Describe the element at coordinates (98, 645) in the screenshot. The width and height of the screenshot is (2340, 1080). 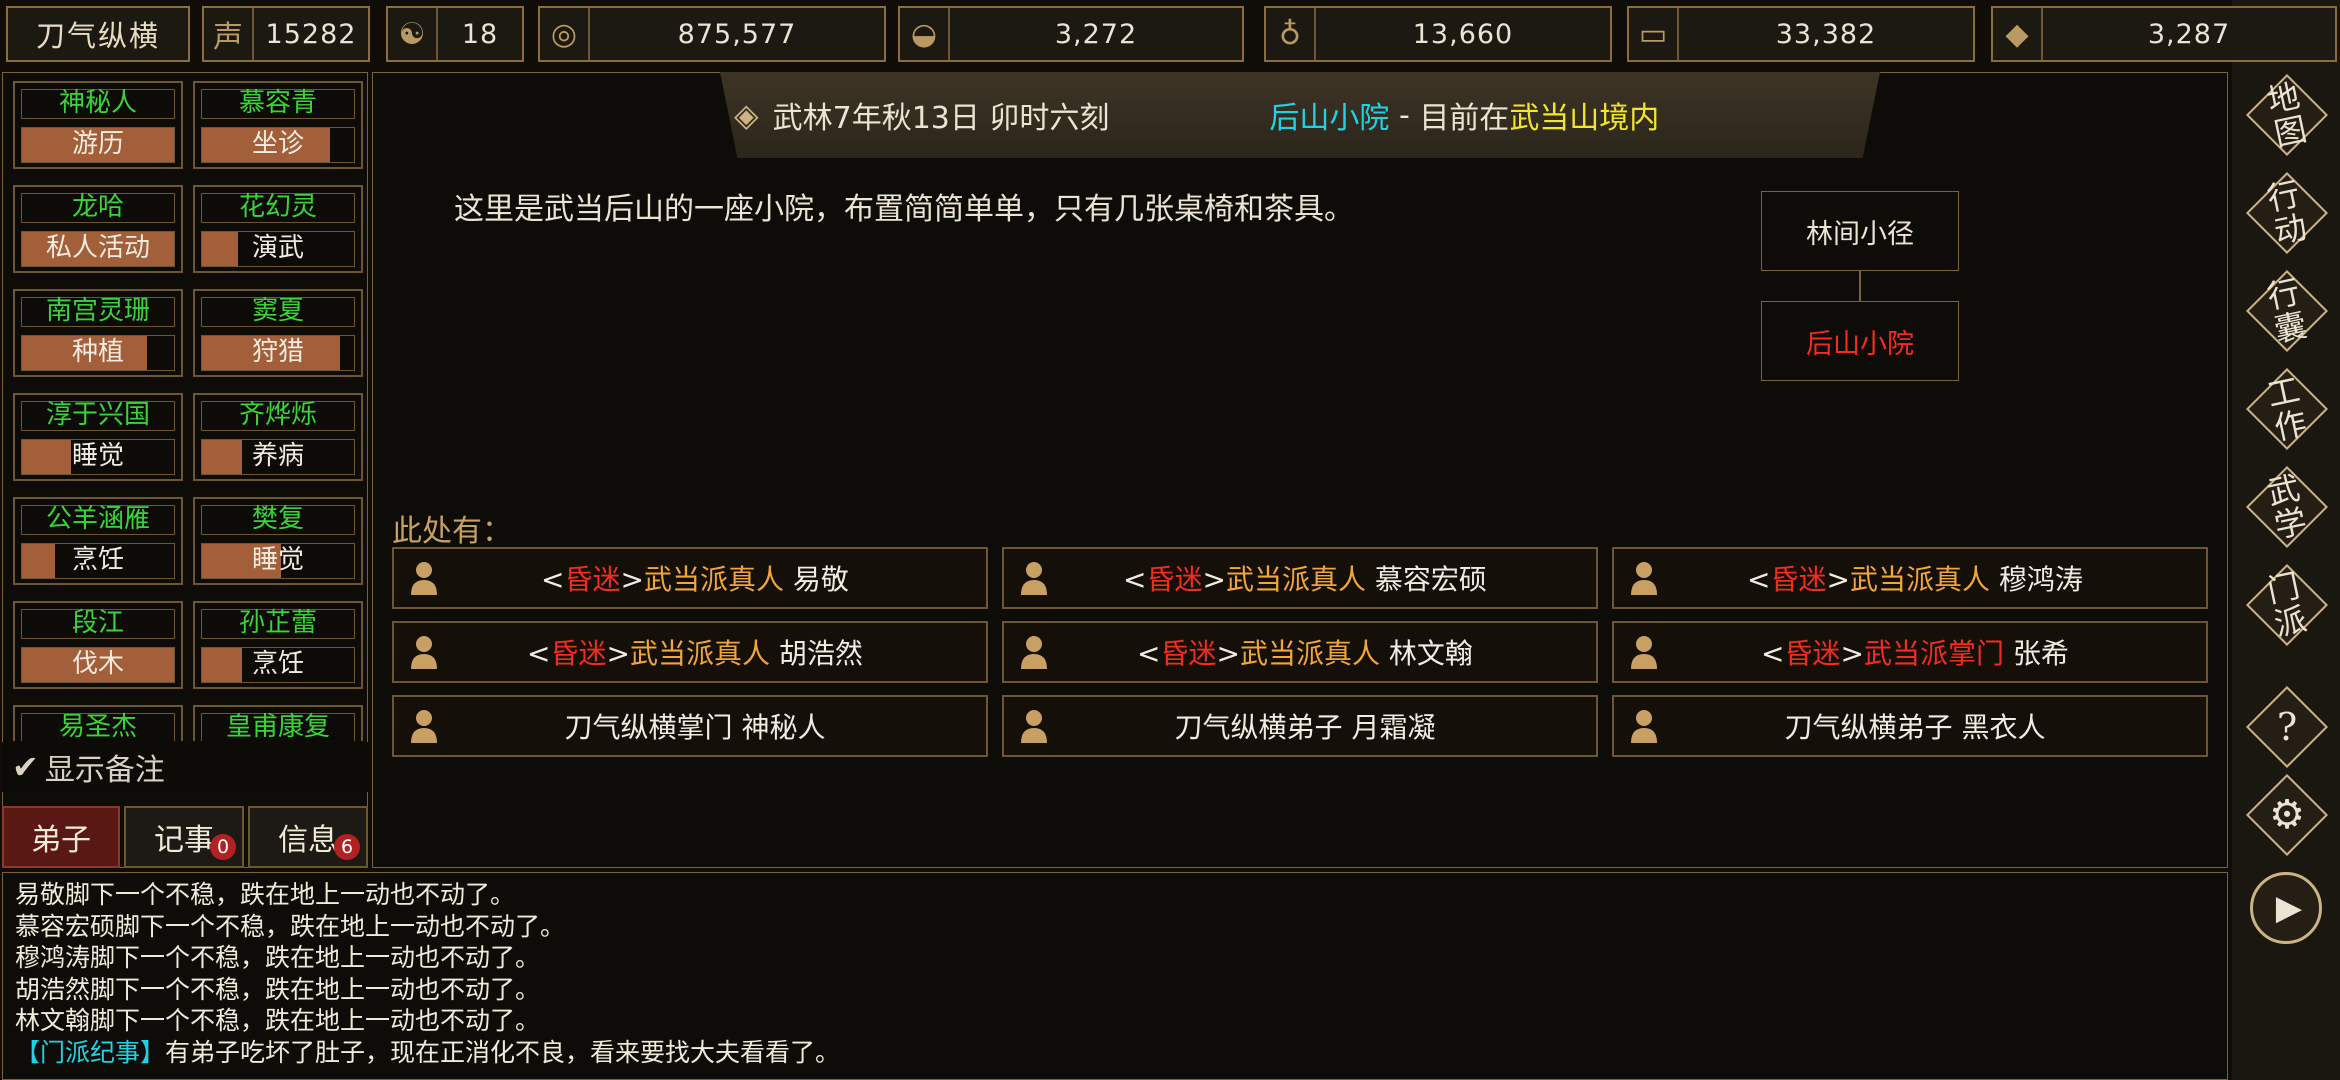
I see `disciple-card: 段江 伐木` at that location.